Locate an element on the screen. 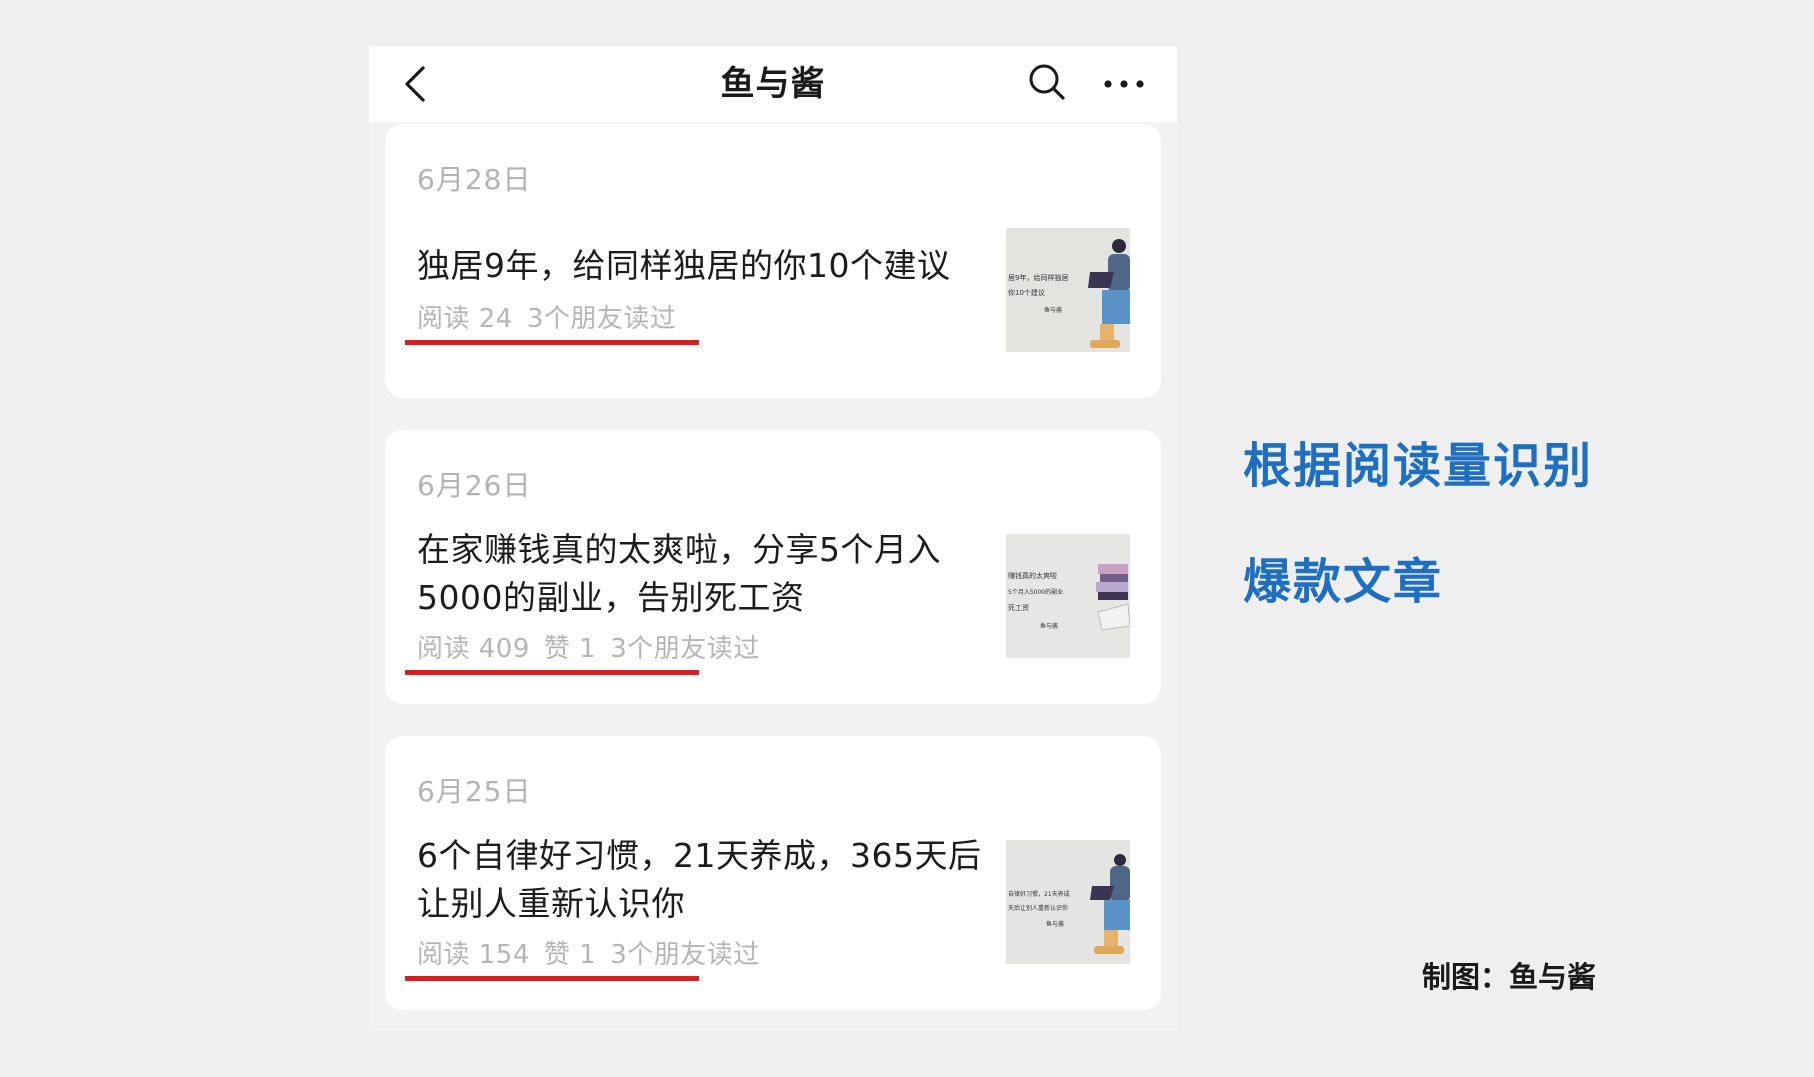 The image size is (1814, 1077). thumb-text: 赚钱真的太爽啦 is located at coordinates (1032, 575).